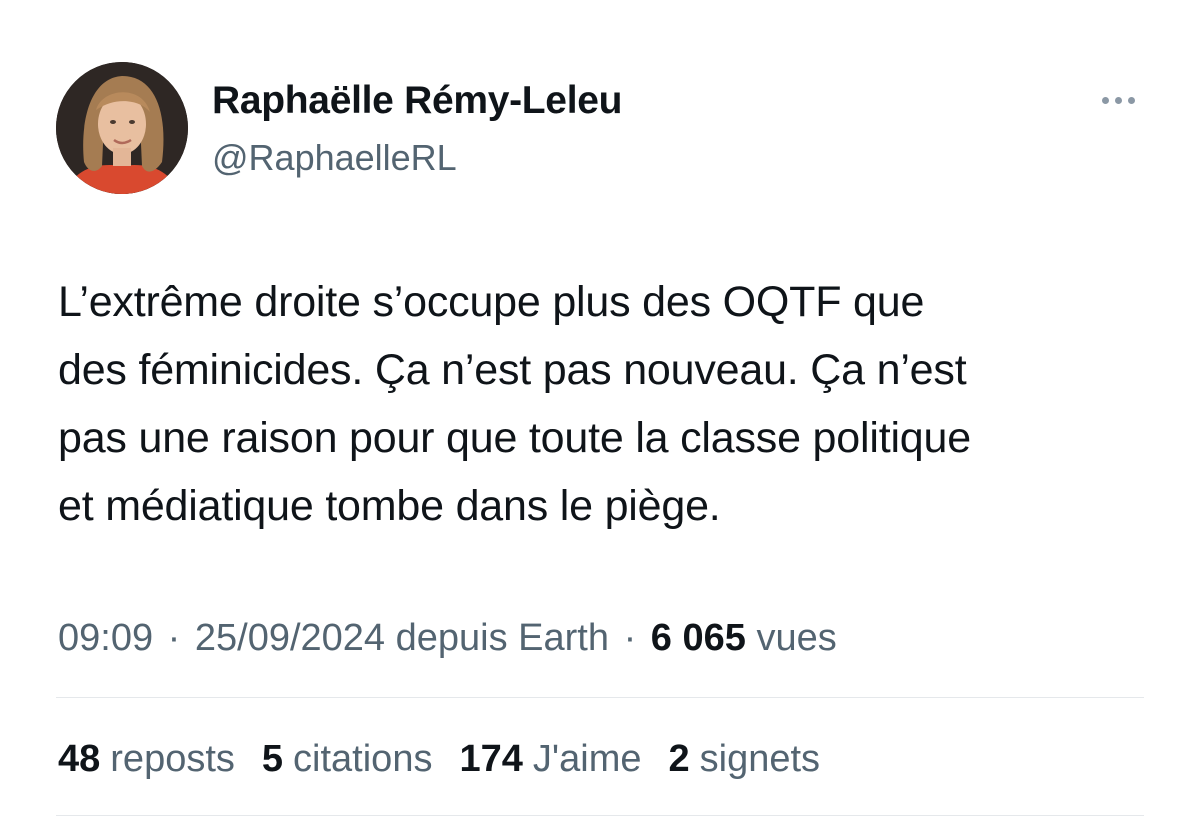  I want to click on bookmarks-stat: 2 signets, so click(744, 759).